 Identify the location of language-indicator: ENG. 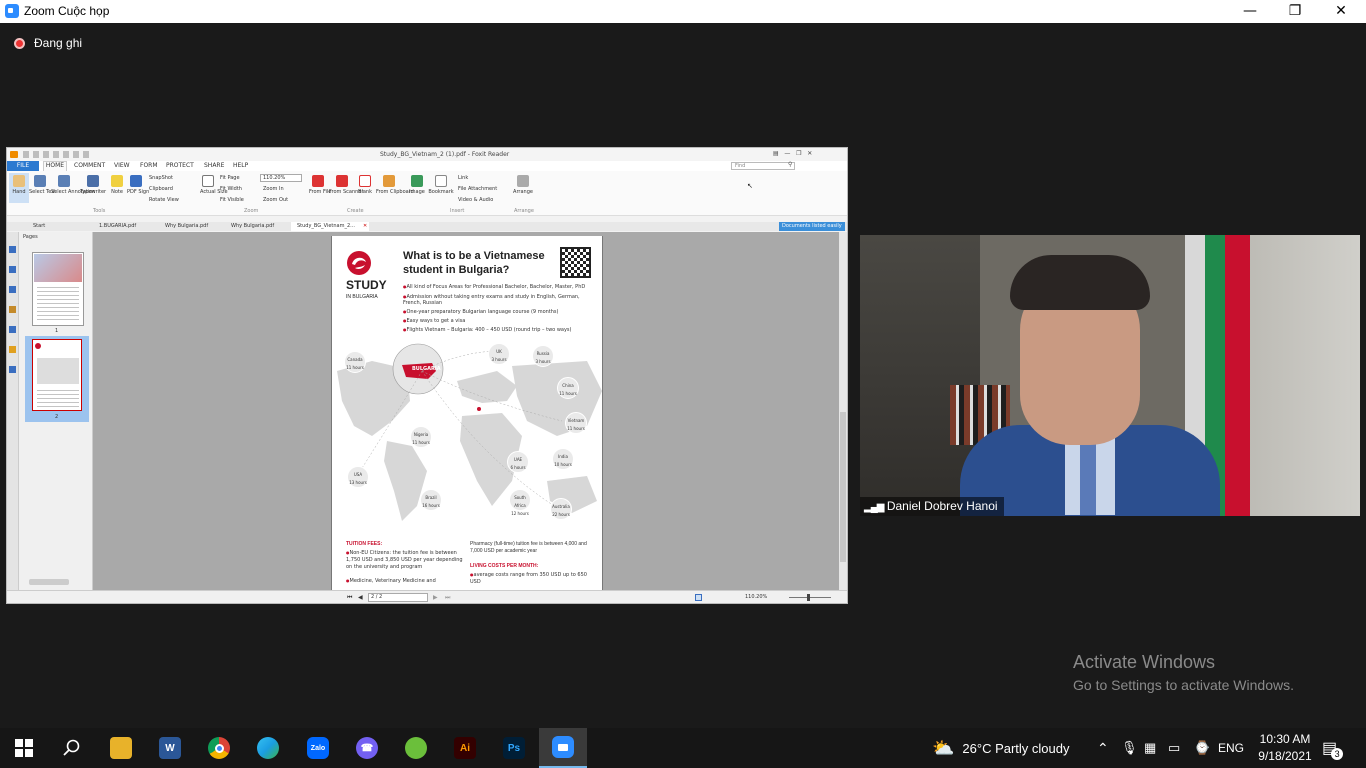
(1231, 748).